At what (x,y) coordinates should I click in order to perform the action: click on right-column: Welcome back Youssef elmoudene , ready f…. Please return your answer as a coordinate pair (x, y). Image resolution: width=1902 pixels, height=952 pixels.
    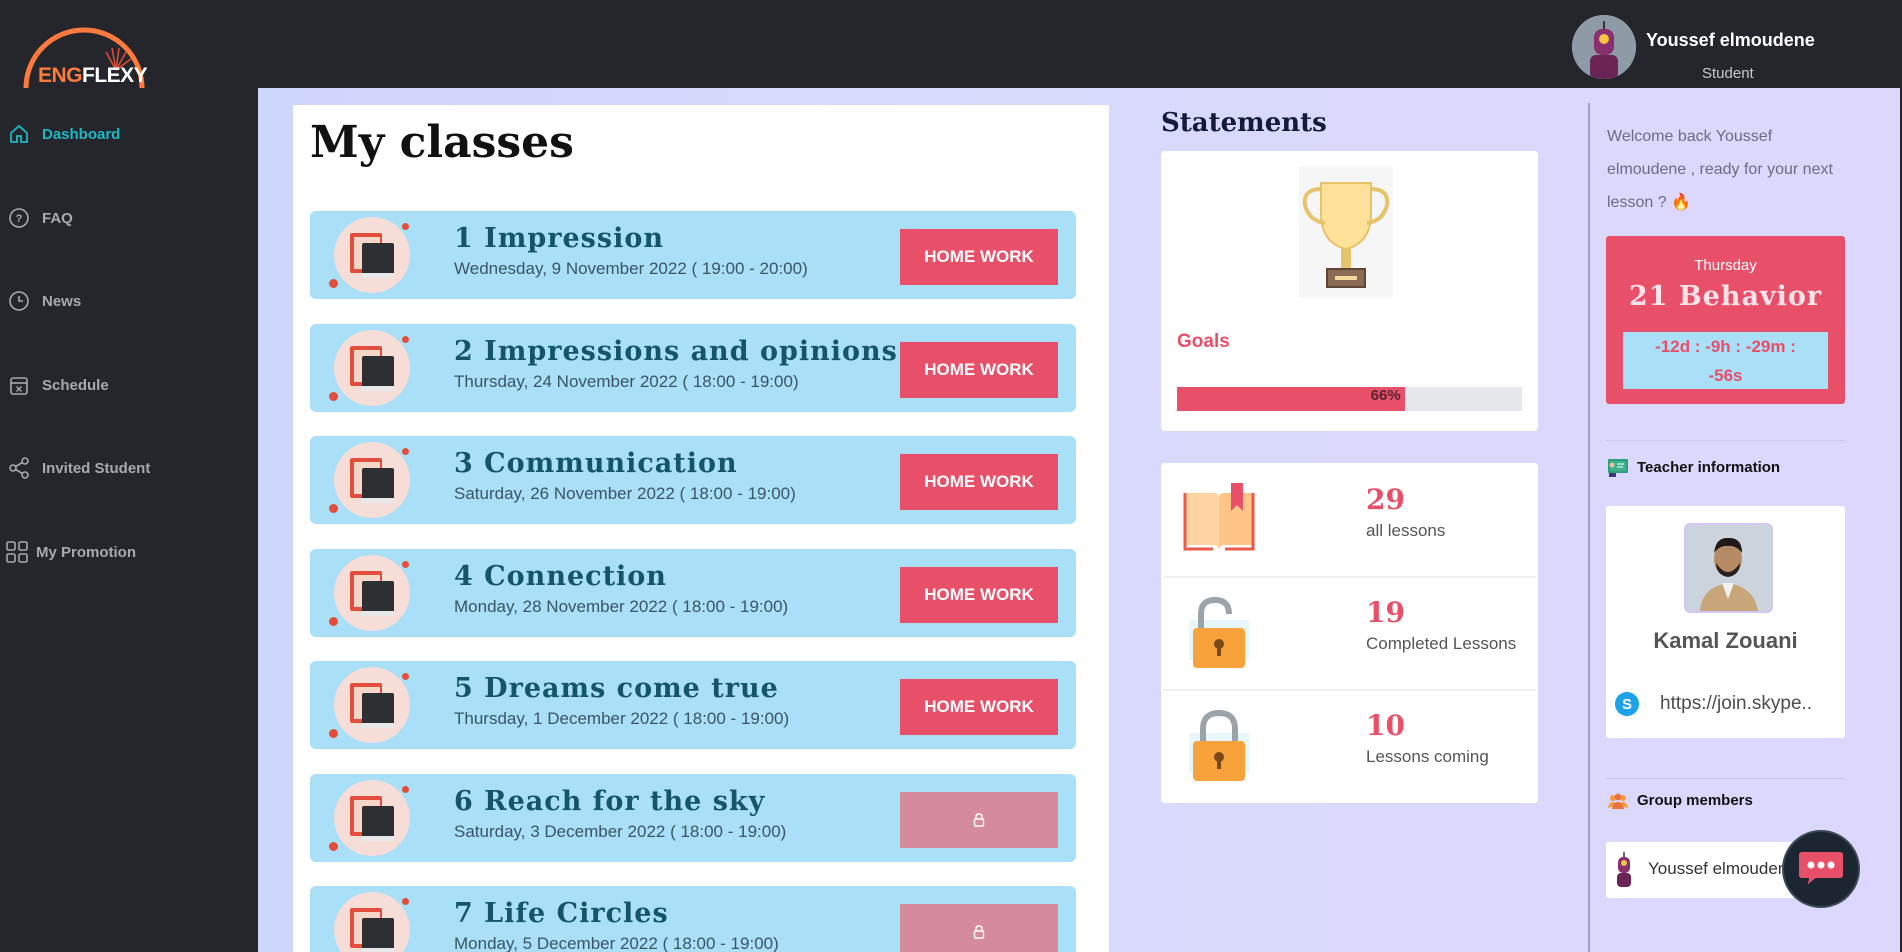
    Looking at the image, I should click on (1744, 520).